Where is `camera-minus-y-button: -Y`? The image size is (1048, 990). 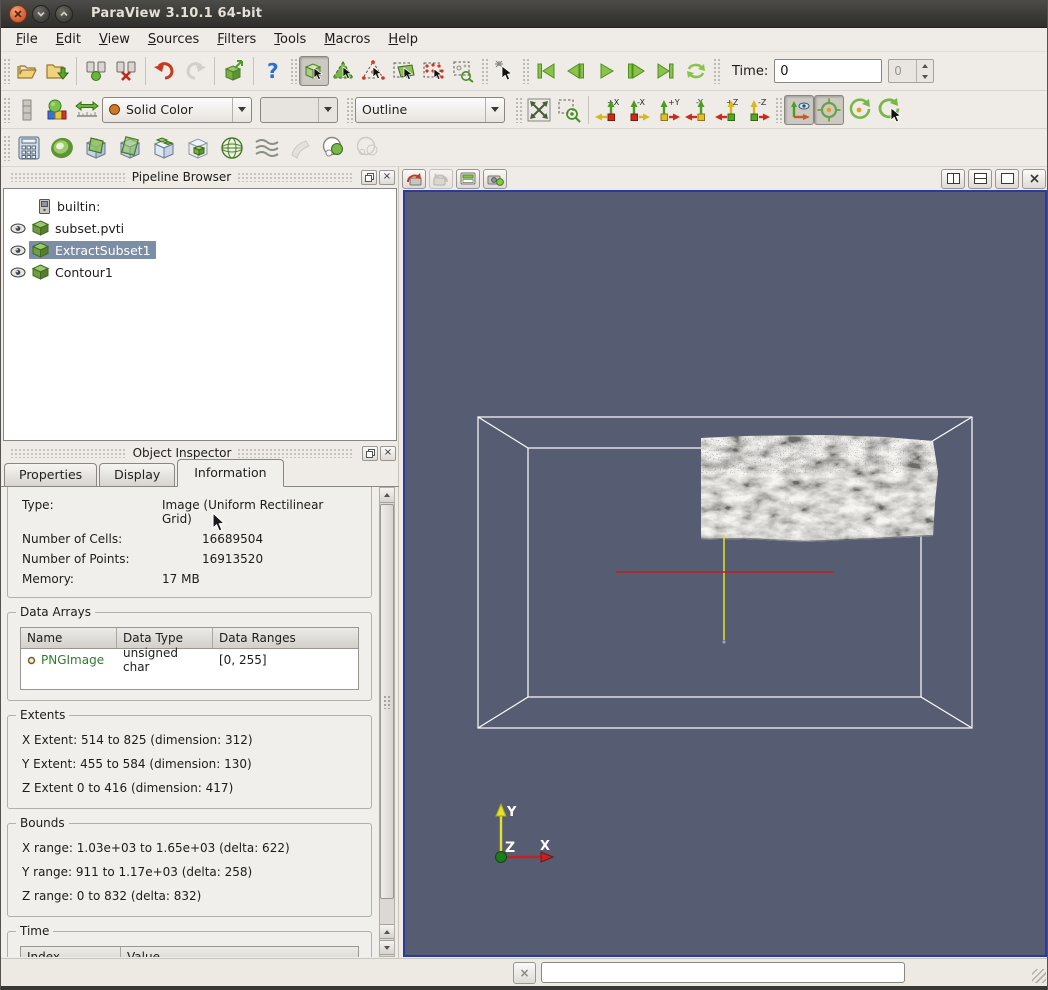 camera-minus-y-button: -Y is located at coordinates (698, 110).